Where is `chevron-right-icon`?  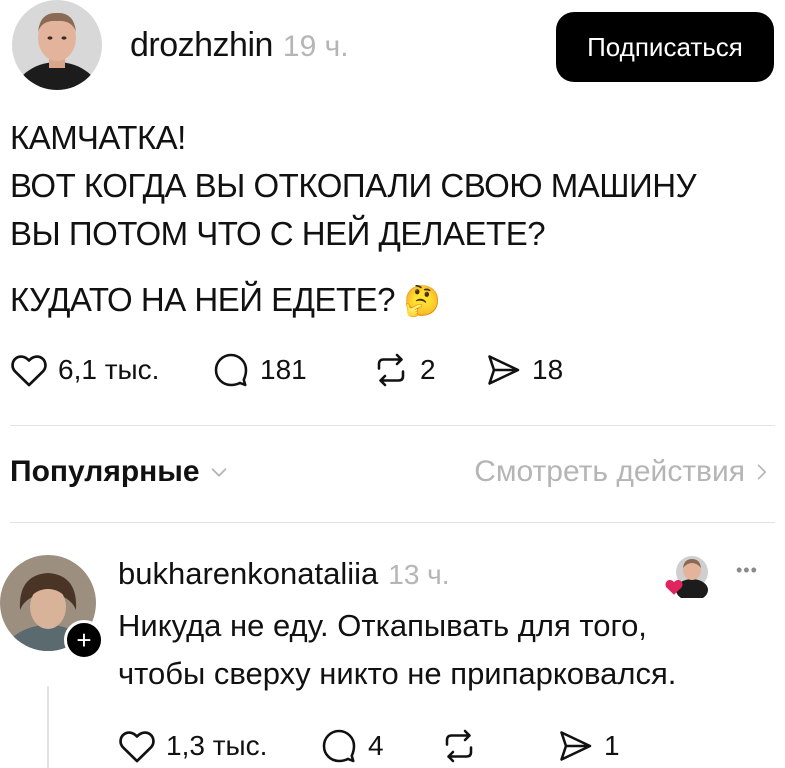
chevron-right-icon is located at coordinates (761, 472).